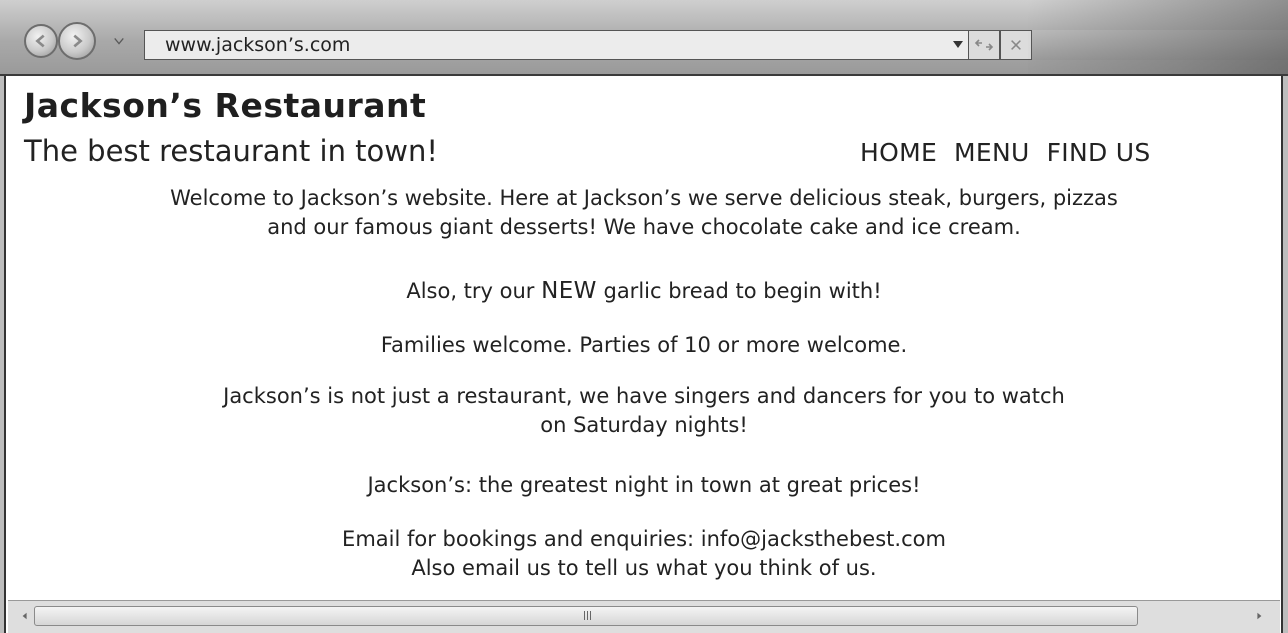 Image resolution: width=1288 pixels, height=633 pixels. What do you see at coordinates (474, 291) in the screenshot?
I see `garlic-text-before: Also, try our` at bounding box center [474, 291].